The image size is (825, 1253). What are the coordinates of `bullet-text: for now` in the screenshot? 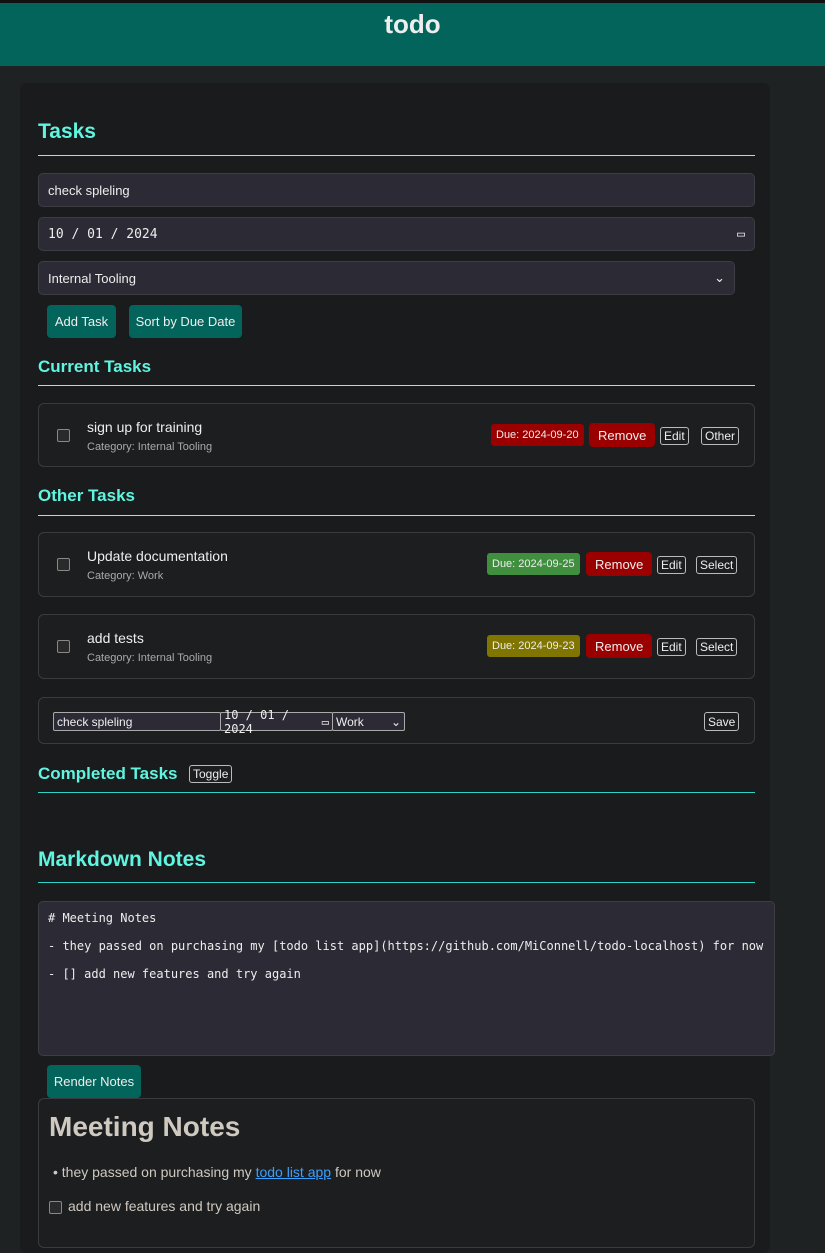 It's located at (356, 1172).